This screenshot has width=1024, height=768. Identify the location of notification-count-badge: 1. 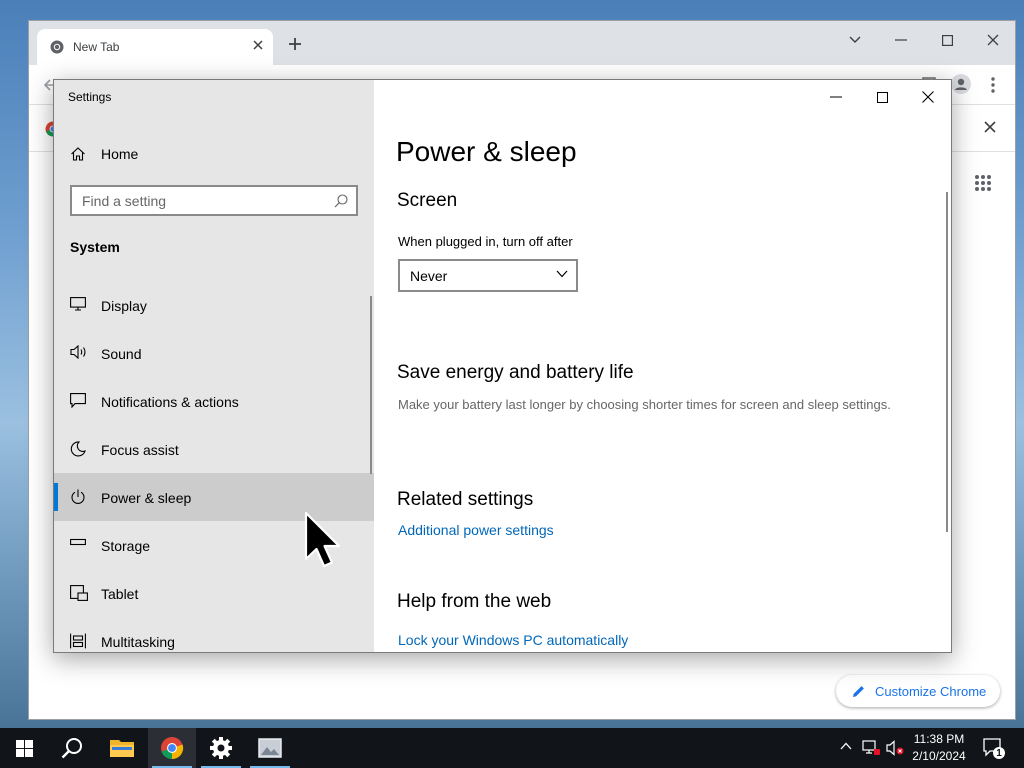
(999, 753).